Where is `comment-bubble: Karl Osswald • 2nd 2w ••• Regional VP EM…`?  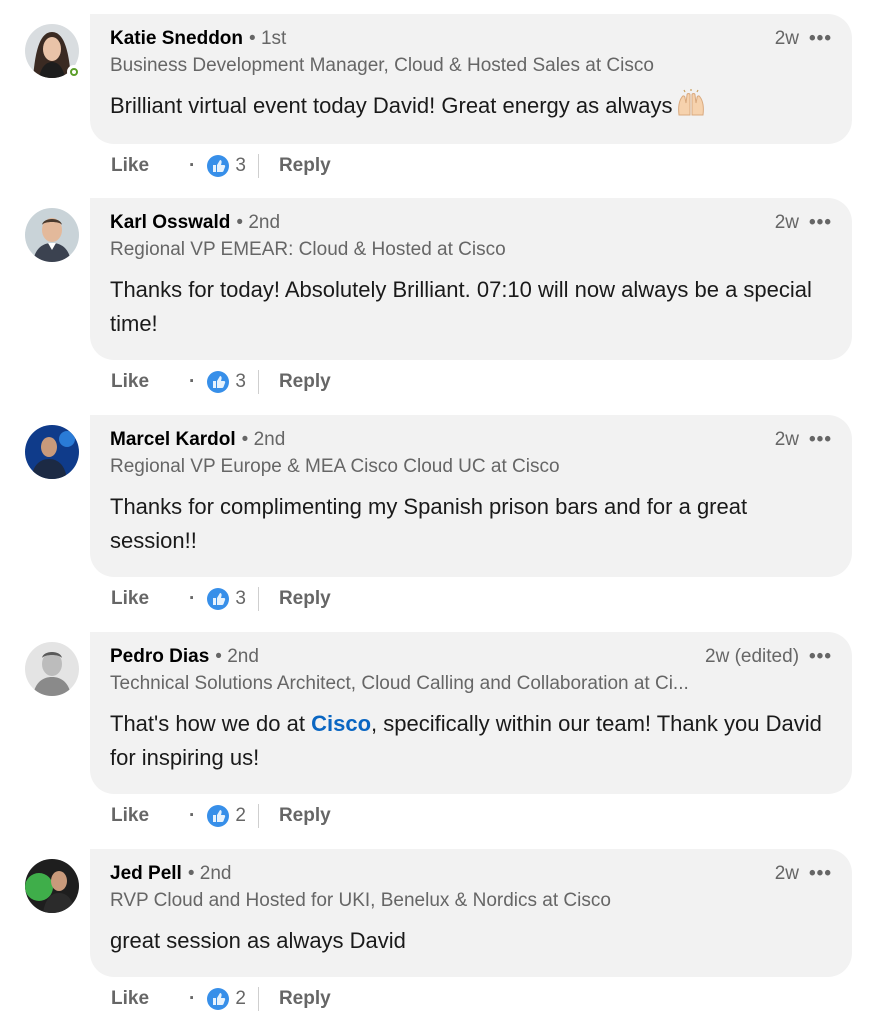 comment-bubble: Karl Osswald • 2nd 2w ••• Regional VP EM… is located at coordinates (471, 279).